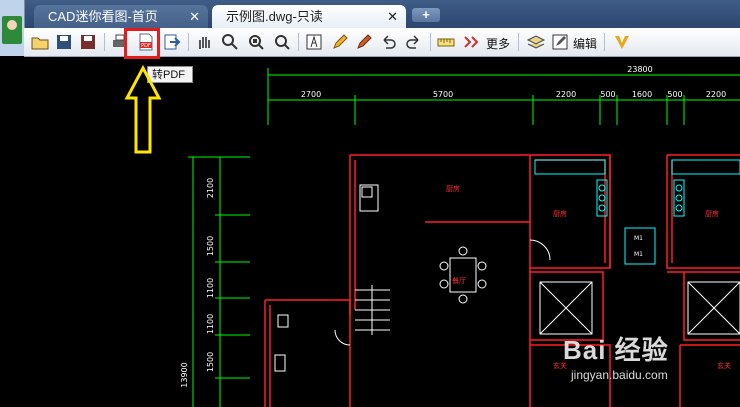 This screenshot has width=740, height=407. What do you see at coordinates (472, 42) in the screenshot?
I see `more-arrows-icon` at bounding box center [472, 42].